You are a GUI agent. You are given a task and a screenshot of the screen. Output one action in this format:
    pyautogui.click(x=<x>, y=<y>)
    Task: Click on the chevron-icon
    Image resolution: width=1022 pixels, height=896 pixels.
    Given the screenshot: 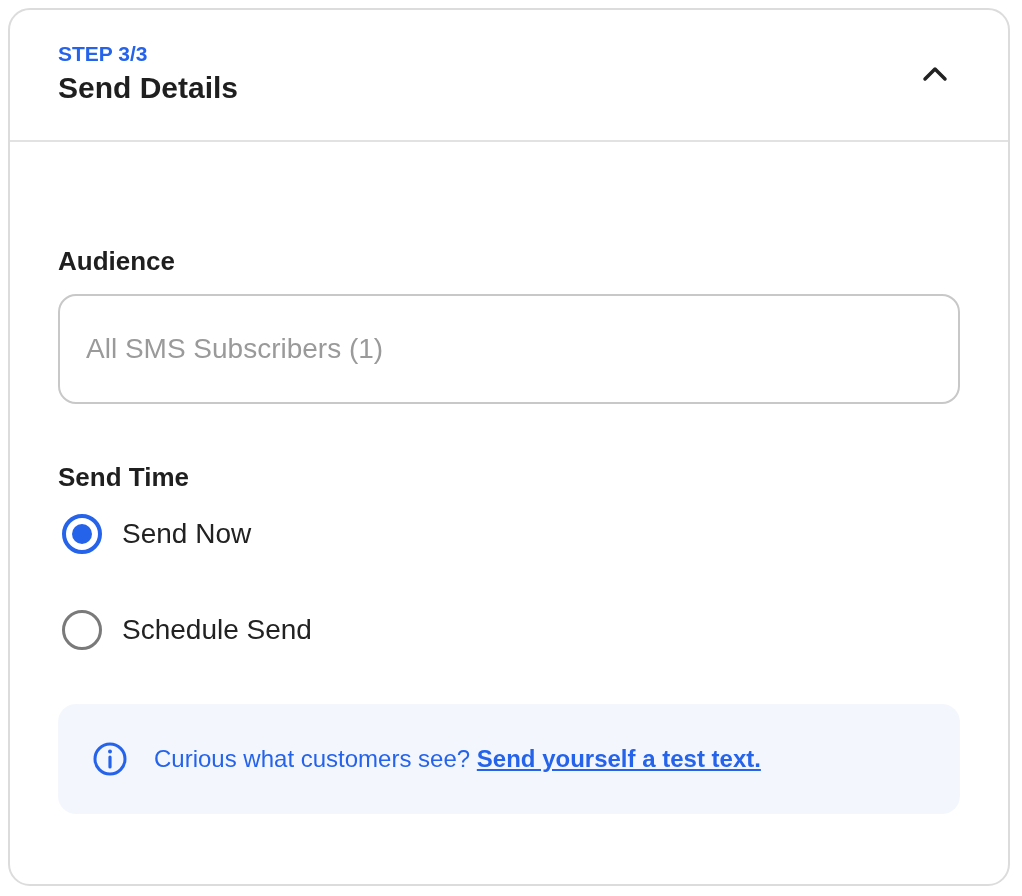 What is the action you would take?
    pyautogui.click(x=935, y=74)
    